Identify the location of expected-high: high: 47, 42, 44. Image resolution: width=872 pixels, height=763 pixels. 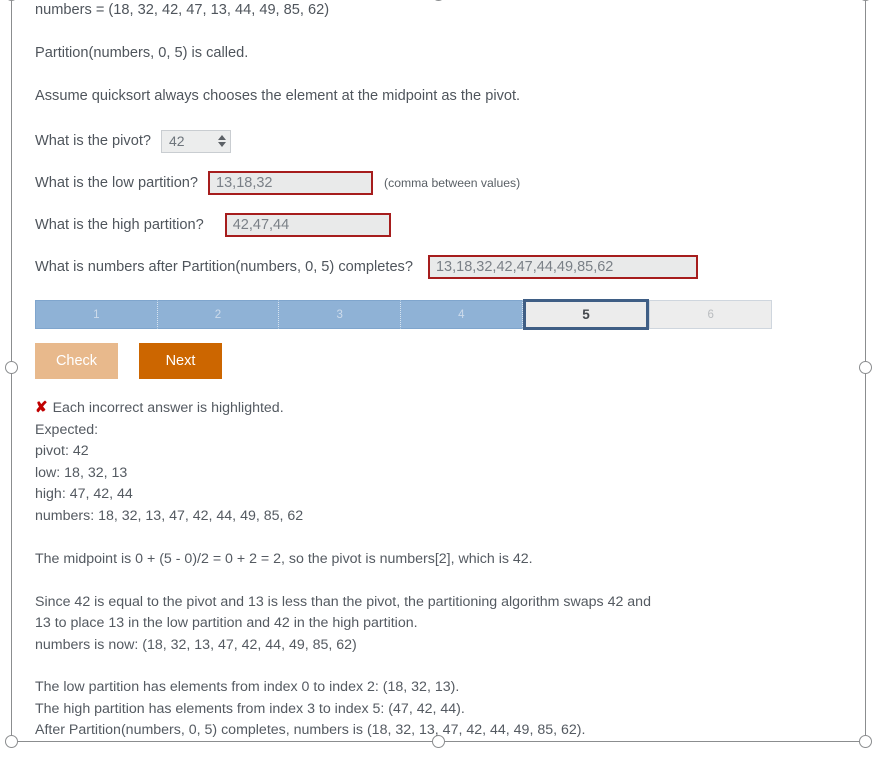
(84, 494).